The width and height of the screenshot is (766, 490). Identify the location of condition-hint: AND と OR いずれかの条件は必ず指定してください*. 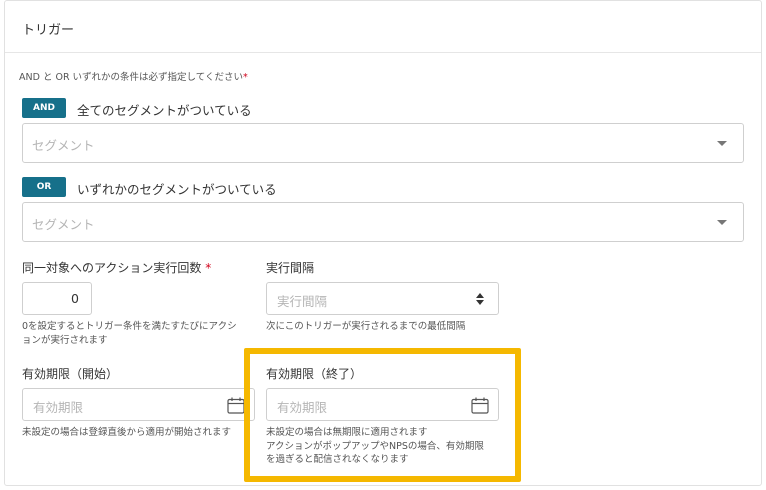
(133, 76).